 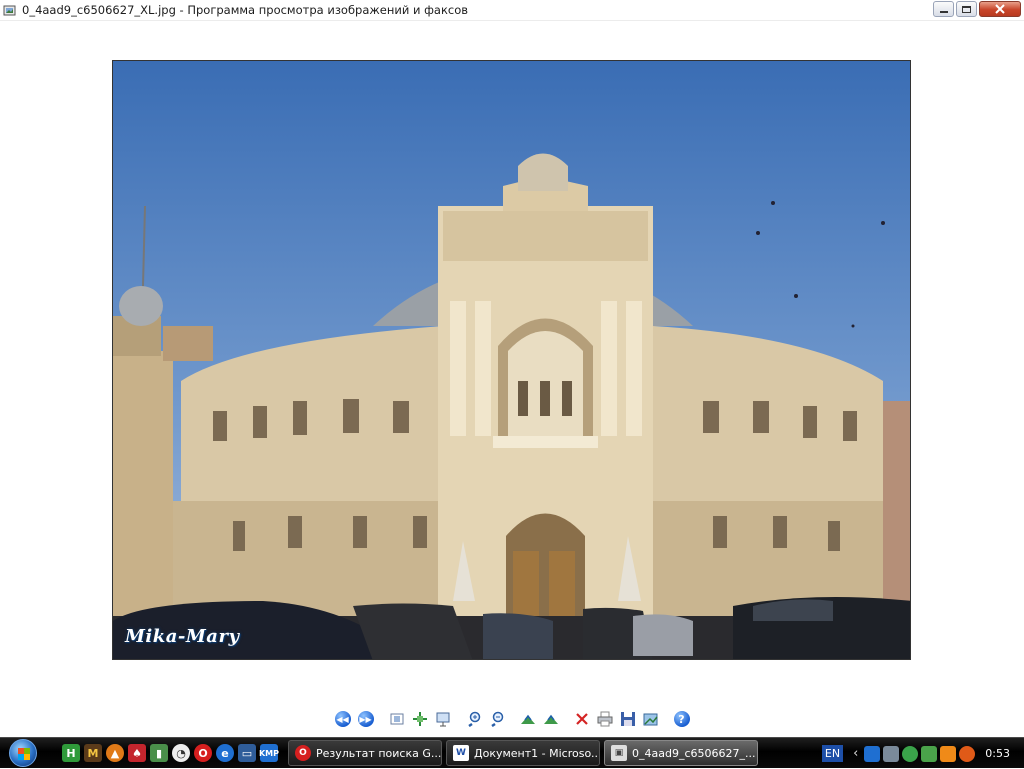 What do you see at coordinates (855, 753) in the screenshot?
I see `show-hidden-icons-button: ‹` at bounding box center [855, 753].